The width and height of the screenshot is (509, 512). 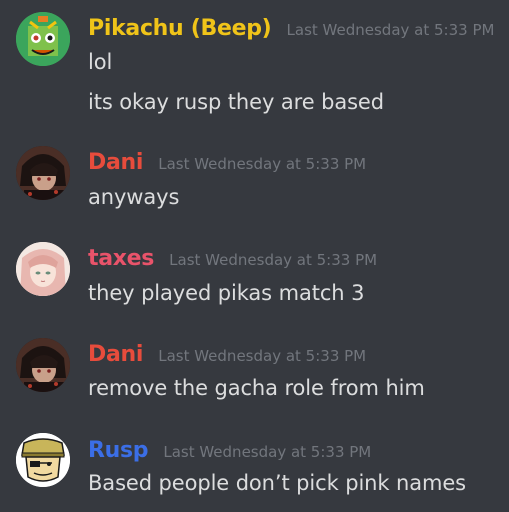 I want to click on username: Pikachu (Beep), so click(x=180, y=28).